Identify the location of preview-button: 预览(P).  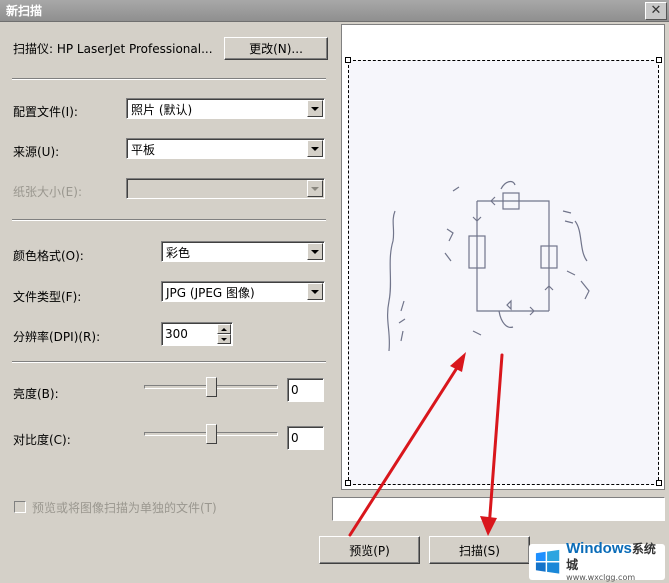
(369, 550).